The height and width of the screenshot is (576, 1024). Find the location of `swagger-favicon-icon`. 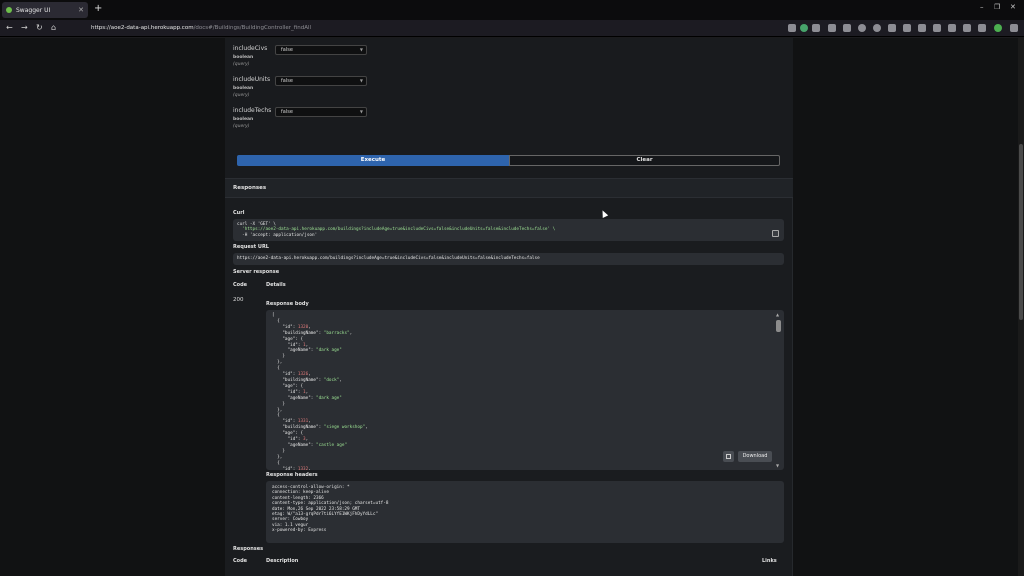

swagger-favicon-icon is located at coordinates (9, 10).